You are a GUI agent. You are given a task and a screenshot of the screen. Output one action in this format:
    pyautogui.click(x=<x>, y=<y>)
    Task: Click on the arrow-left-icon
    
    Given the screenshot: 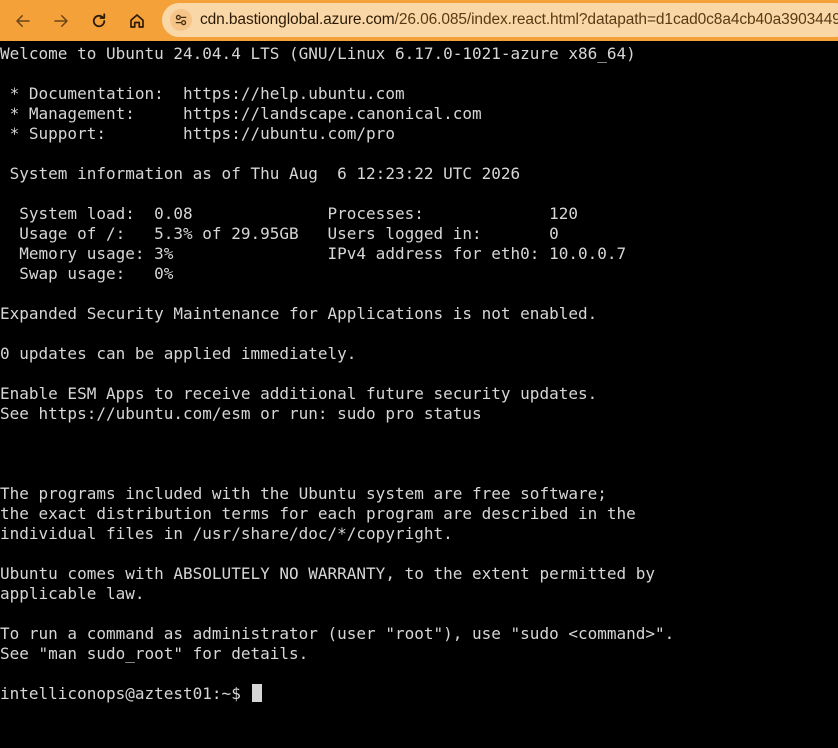 What is the action you would take?
    pyautogui.click(x=23, y=20)
    